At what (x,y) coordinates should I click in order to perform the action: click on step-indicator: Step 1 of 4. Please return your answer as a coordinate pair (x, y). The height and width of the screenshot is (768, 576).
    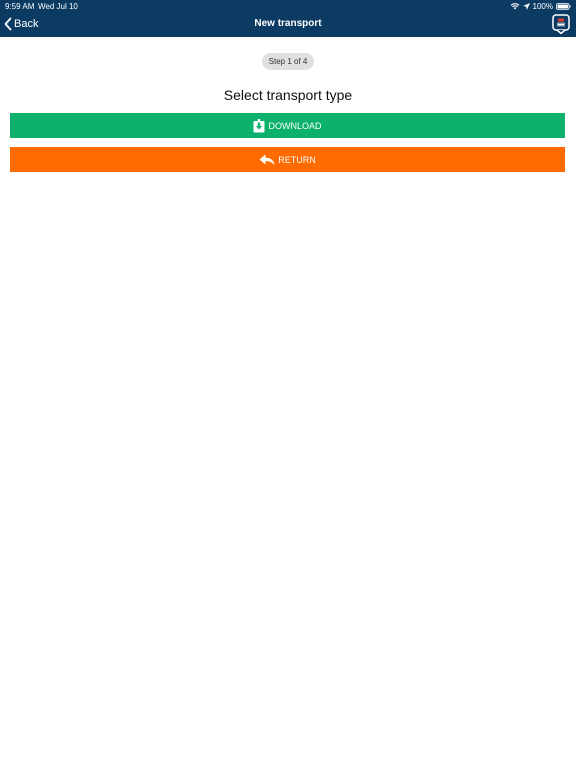
    Looking at the image, I should click on (288, 61).